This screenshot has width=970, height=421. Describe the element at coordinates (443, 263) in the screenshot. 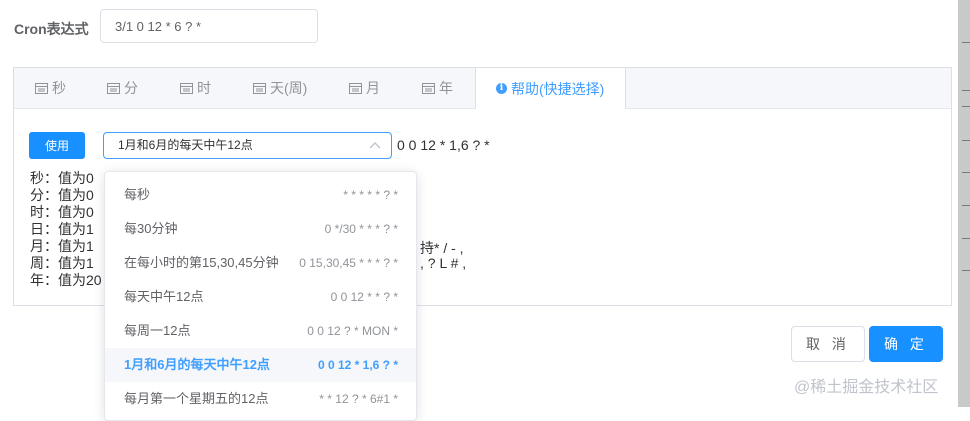

I see `help-fragment-week: , ? L # ,` at that location.